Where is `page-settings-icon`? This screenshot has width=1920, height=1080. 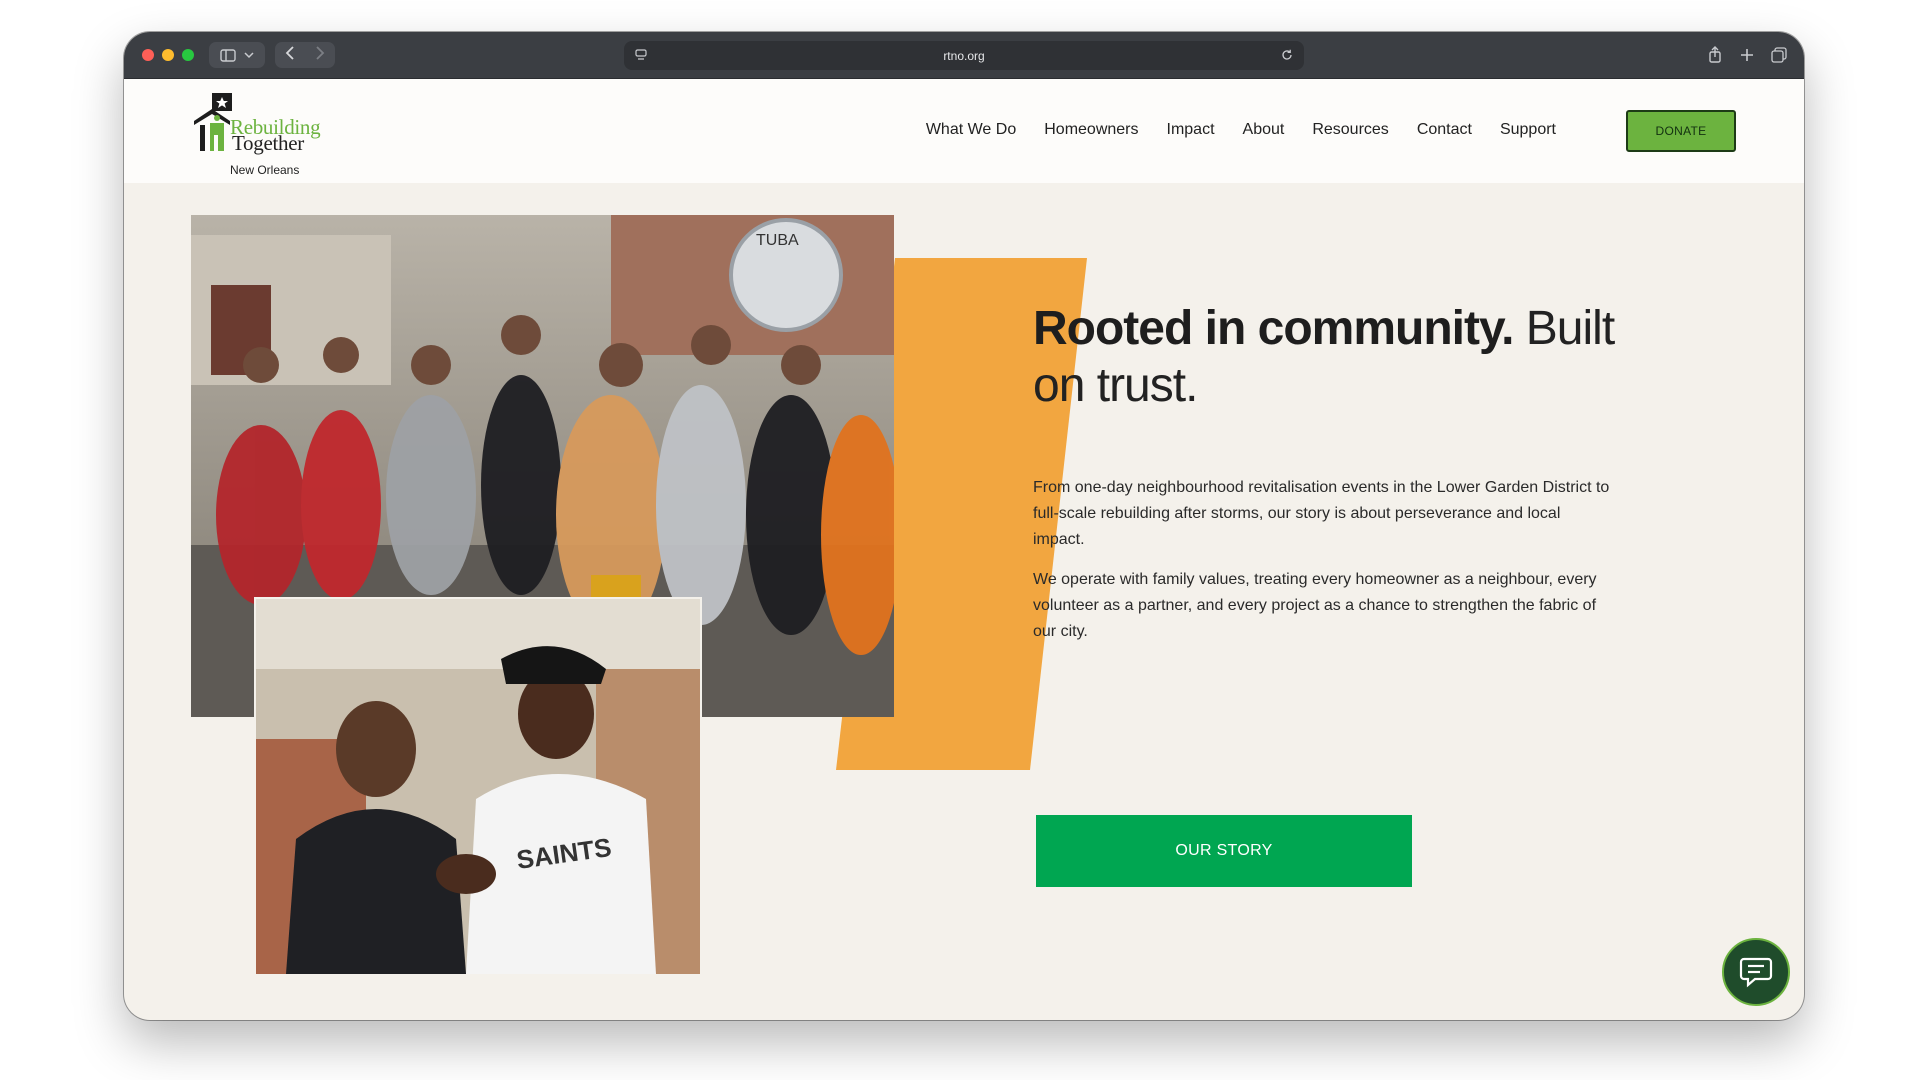
page-settings-icon is located at coordinates (641, 54).